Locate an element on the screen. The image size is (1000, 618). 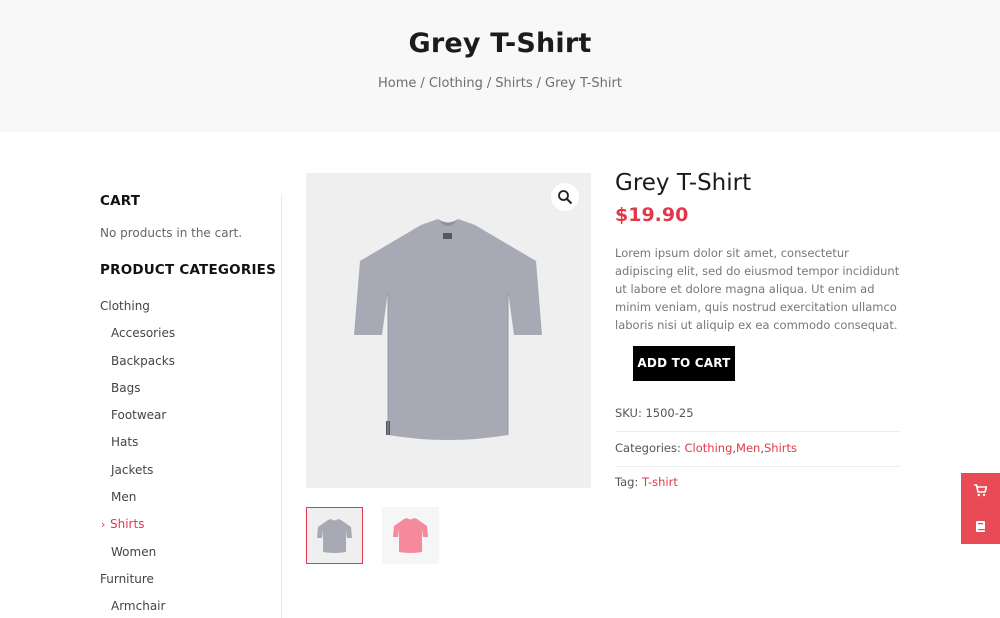
category-item-men: Men is located at coordinates (137, 503).